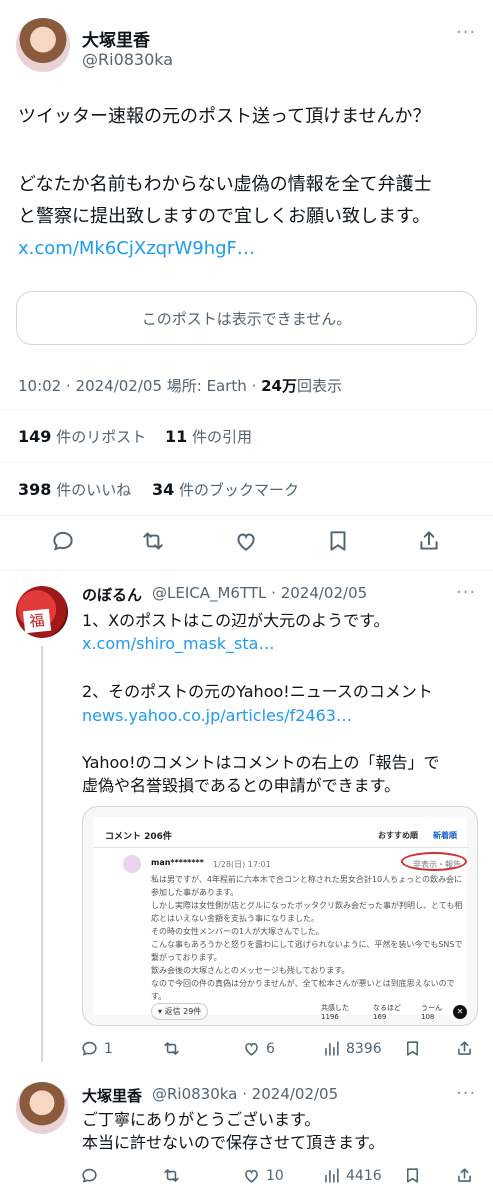 The height and width of the screenshot is (1199, 493). I want to click on reply1-line-3: Yahoo!のコメントはコメントの右上の「報告」で, so click(261, 762).